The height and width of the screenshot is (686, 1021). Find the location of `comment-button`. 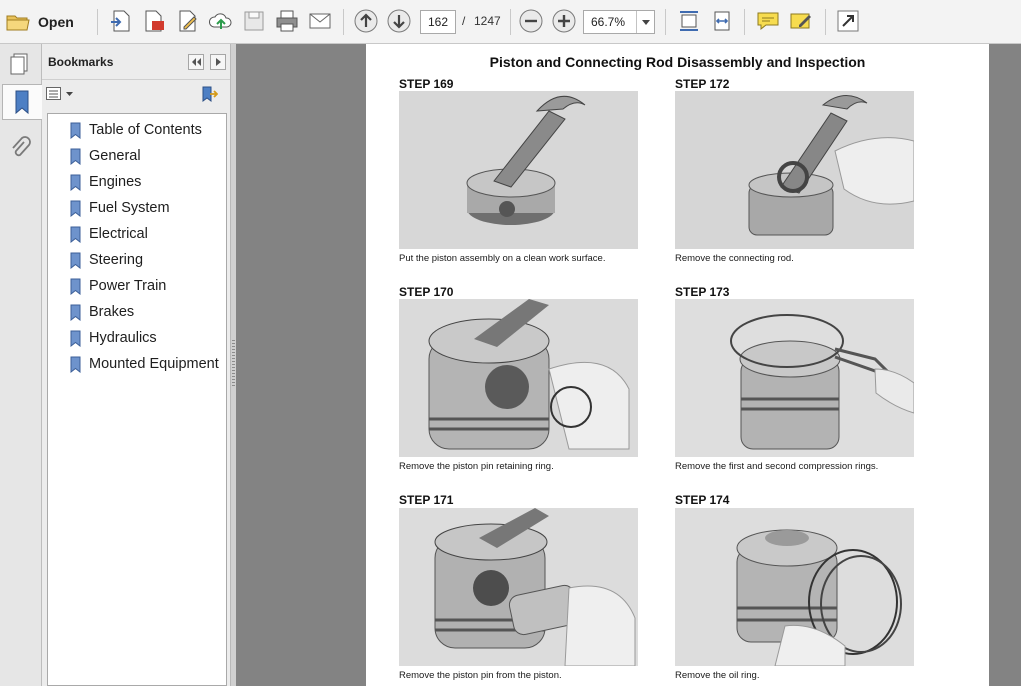

comment-button is located at coordinates (768, 21).